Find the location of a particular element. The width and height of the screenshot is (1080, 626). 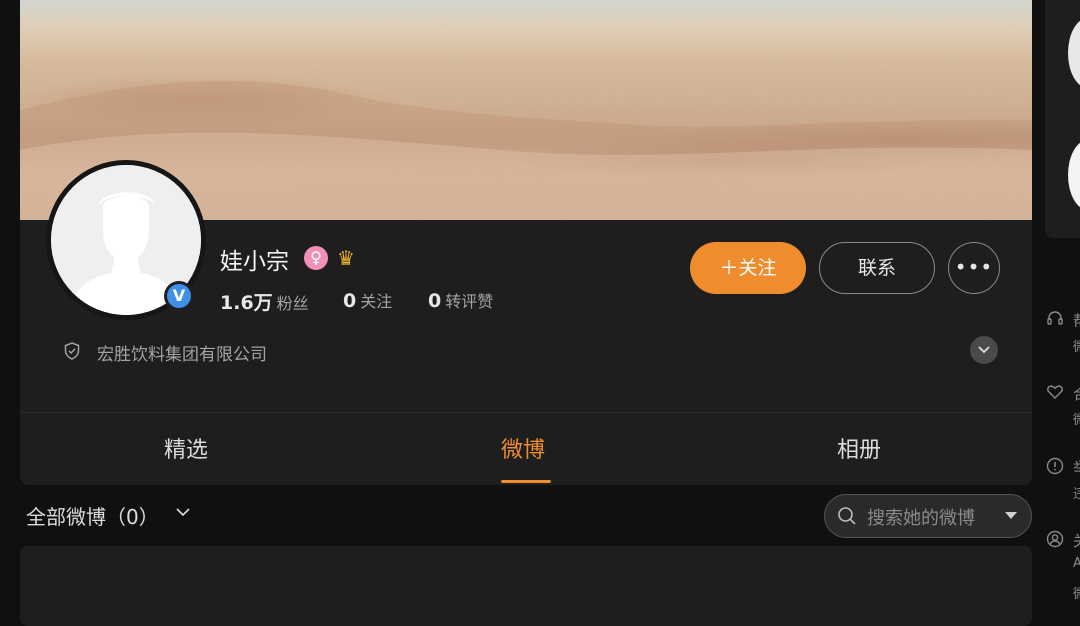

feed-list-area is located at coordinates (526, 586).